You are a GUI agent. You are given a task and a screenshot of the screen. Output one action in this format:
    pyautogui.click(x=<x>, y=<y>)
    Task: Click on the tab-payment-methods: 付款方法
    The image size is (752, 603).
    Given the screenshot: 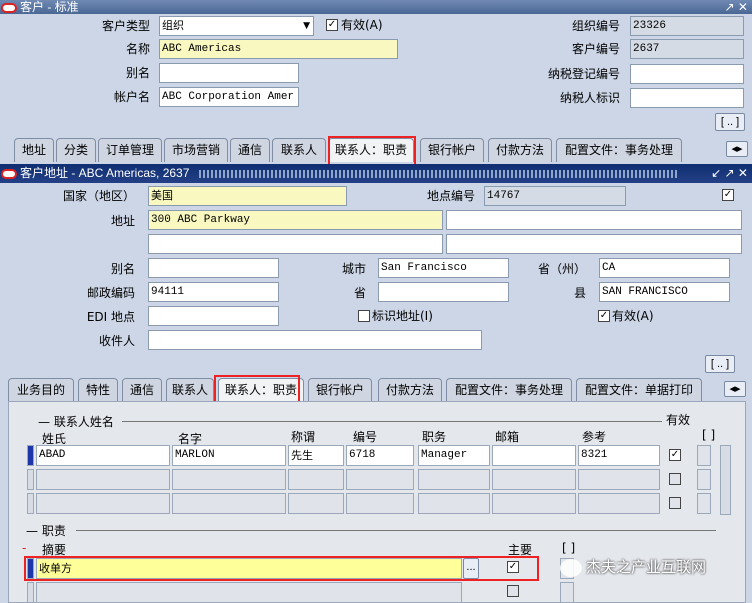 What is the action you would take?
    pyautogui.click(x=520, y=150)
    